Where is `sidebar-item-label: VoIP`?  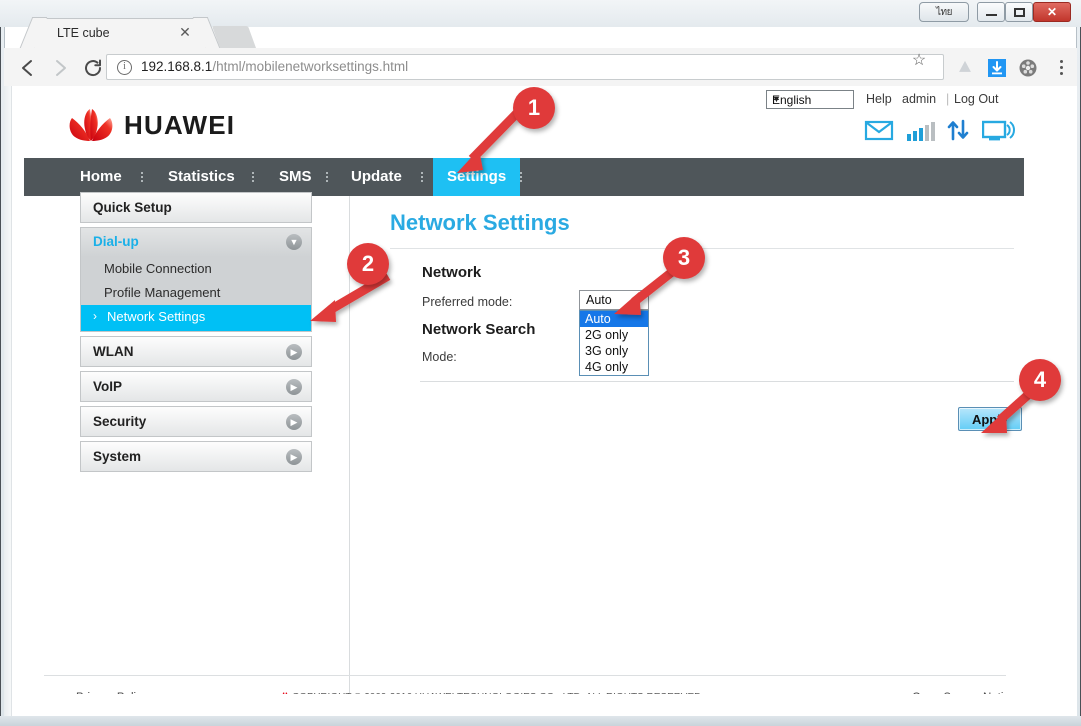
sidebar-item-label: VoIP is located at coordinates (108, 386).